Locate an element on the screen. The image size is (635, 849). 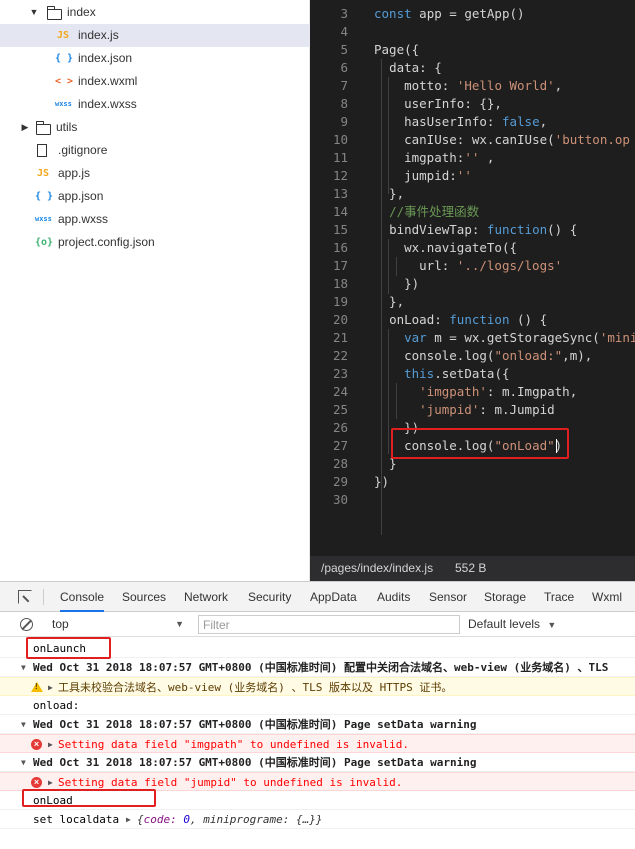
tree-item-label: app.wxss is located at coordinates (83, 219).